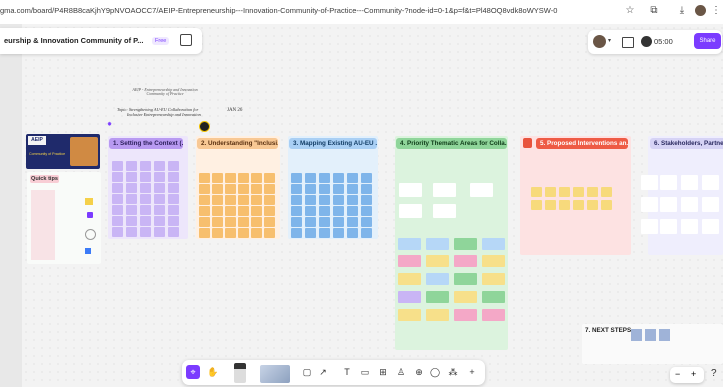  Describe the element at coordinates (599, 41) in the screenshot. I see `avatar` at that location.